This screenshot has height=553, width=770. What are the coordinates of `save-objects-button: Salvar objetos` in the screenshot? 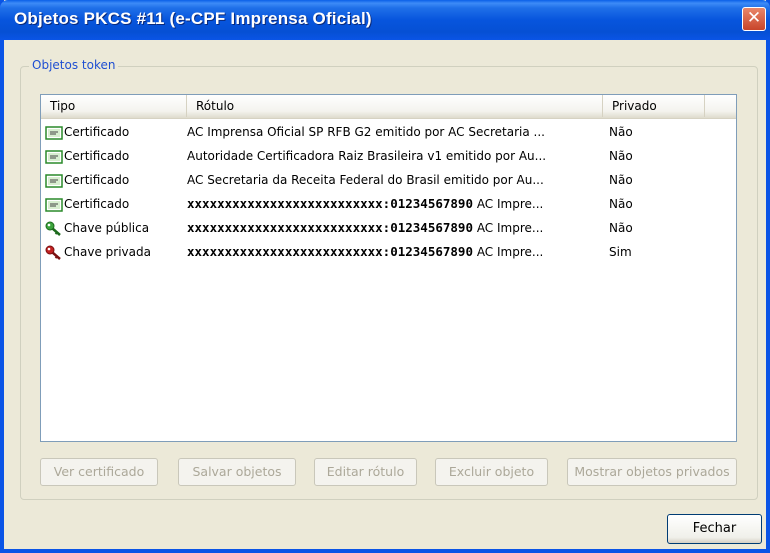 It's located at (237, 472).